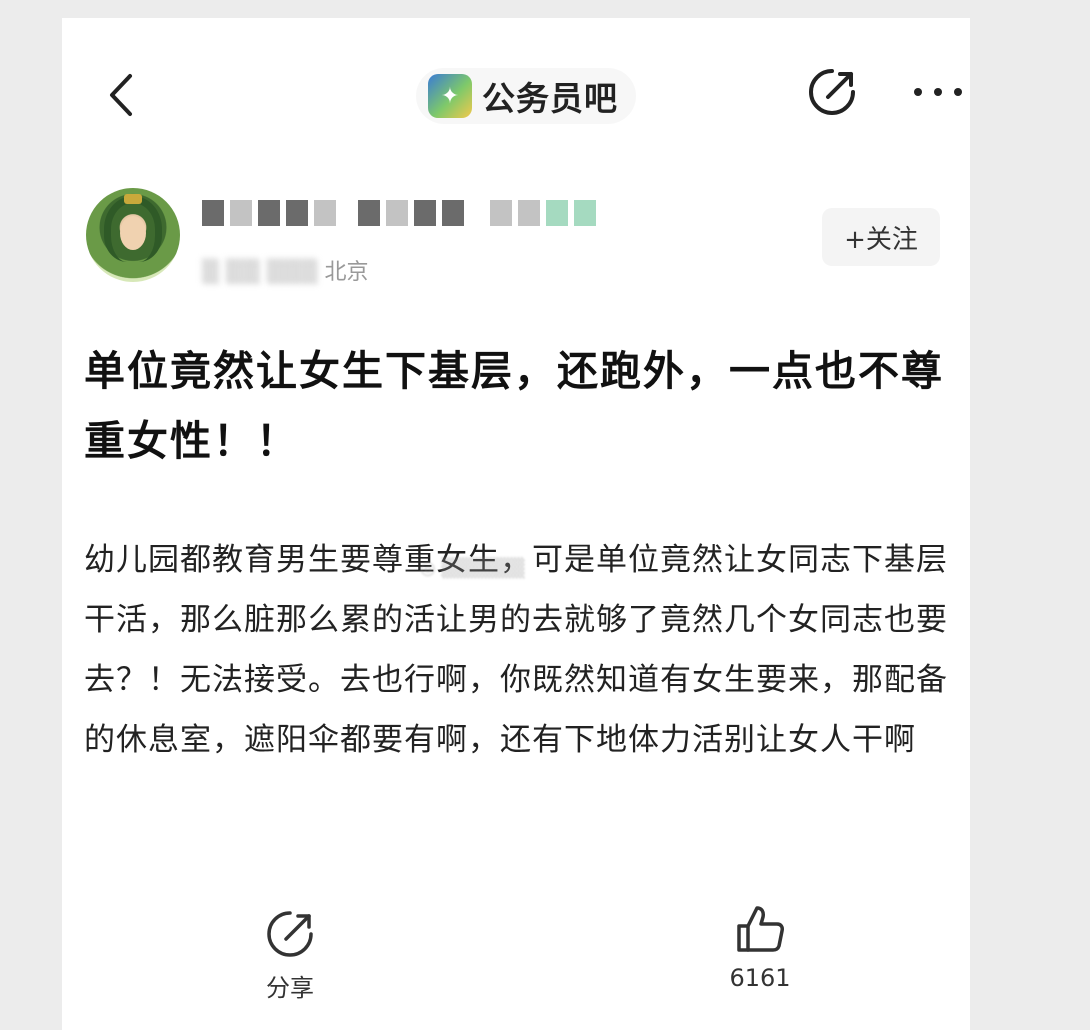  What do you see at coordinates (881, 237) in the screenshot?
I see `follow-button: +关注` at bounding box center [881, 237].